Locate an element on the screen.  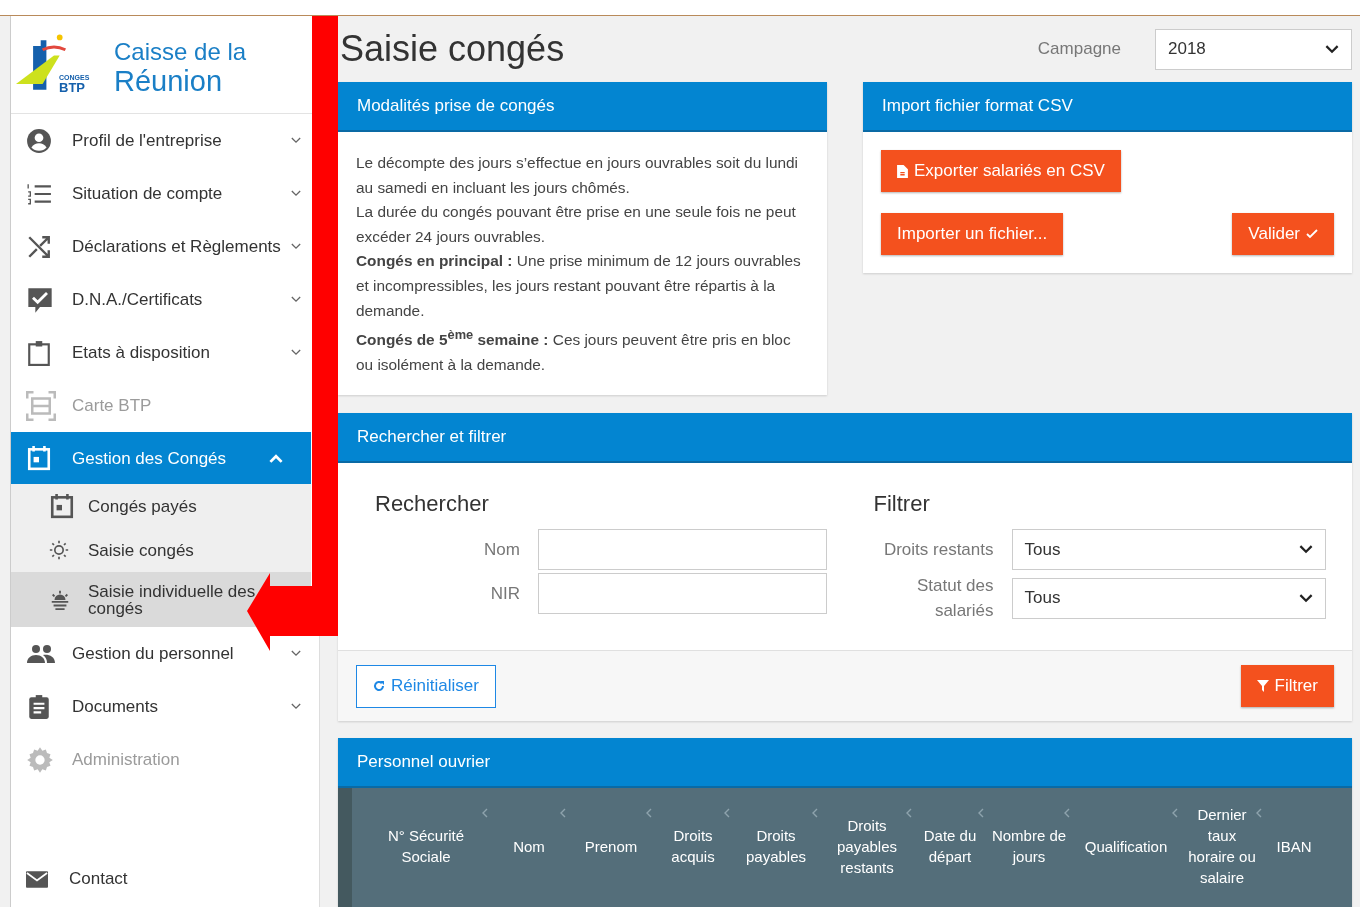
clipboard-icon is located at coordinates (39, 352).